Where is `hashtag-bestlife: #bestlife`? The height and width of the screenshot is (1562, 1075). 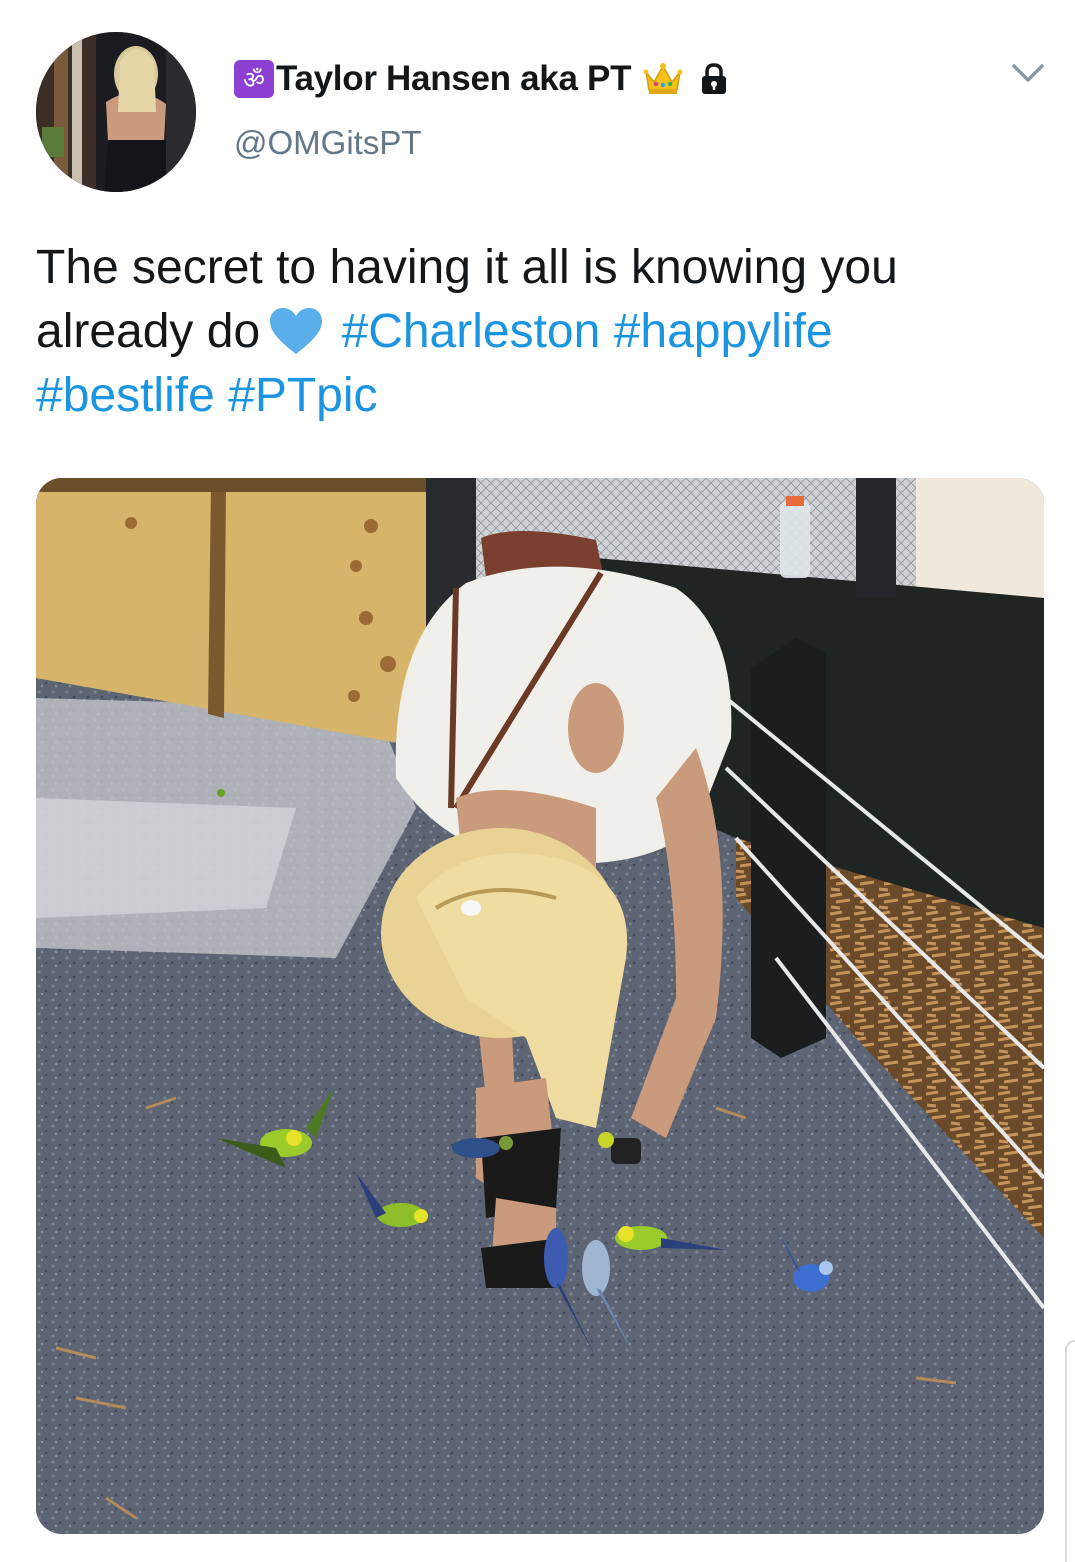
hashtag-bestlife: #bestlife is located at coordinates (125, 395).